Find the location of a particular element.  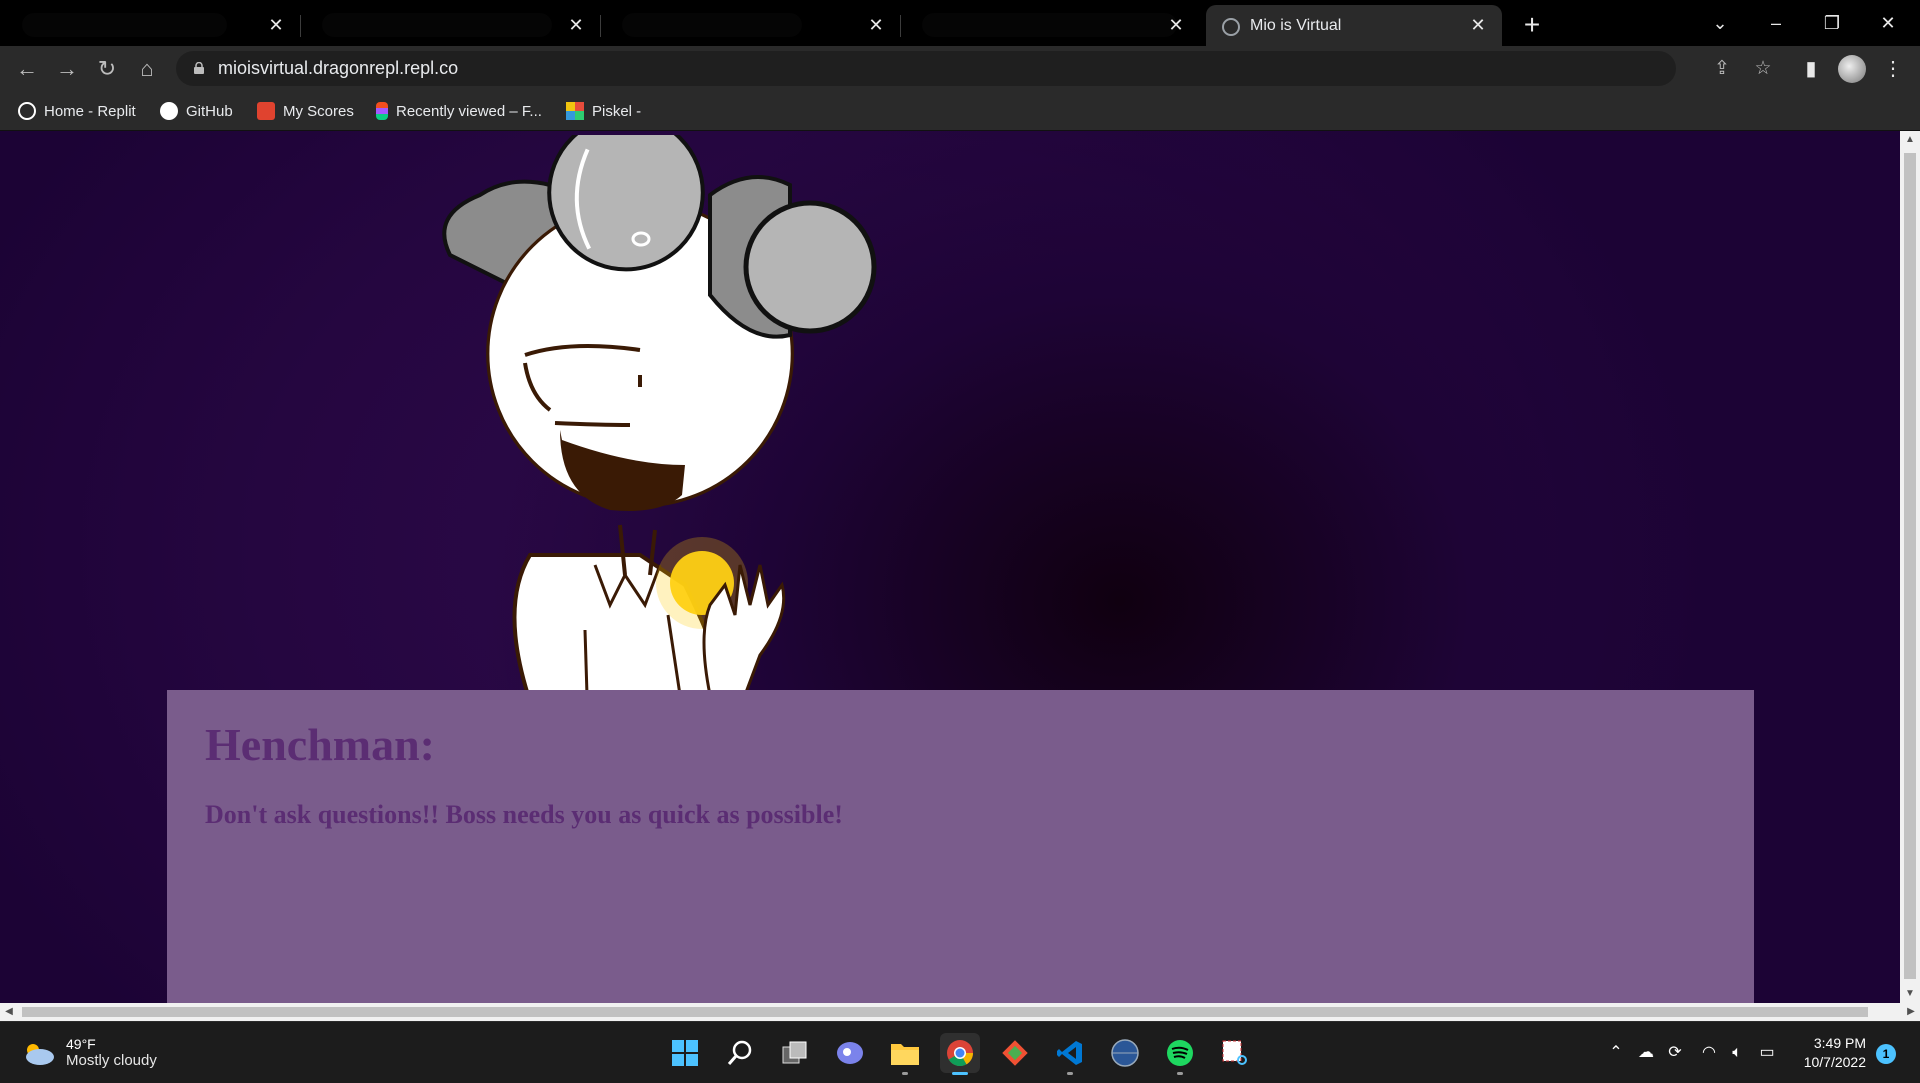

minimize-icon: – is located at coordinates (1776, 23).